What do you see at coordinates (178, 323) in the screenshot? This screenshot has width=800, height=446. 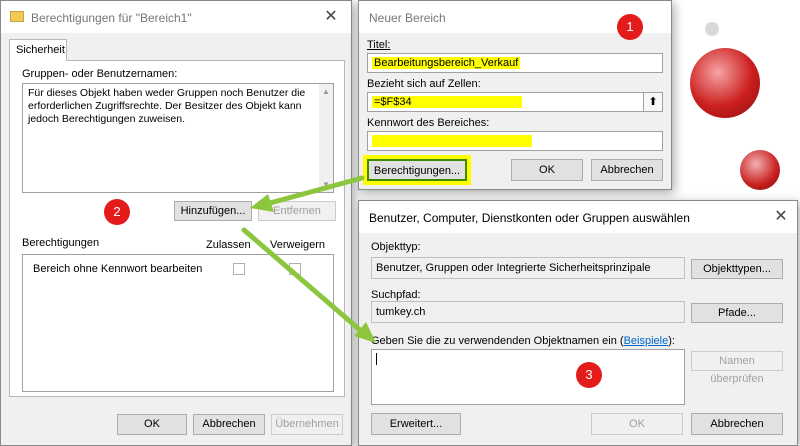 I see `permissions-list: Bereich ohne Kennwort bearbeiten` at bounding box center [178, 323].